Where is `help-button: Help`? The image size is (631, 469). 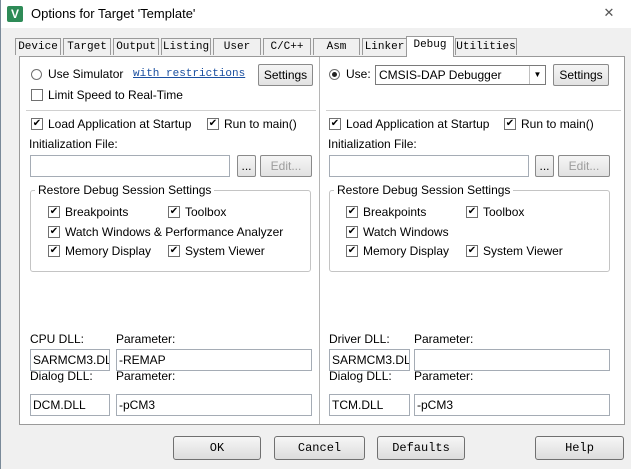 help-button: Help is located at coordinates (579, 448).